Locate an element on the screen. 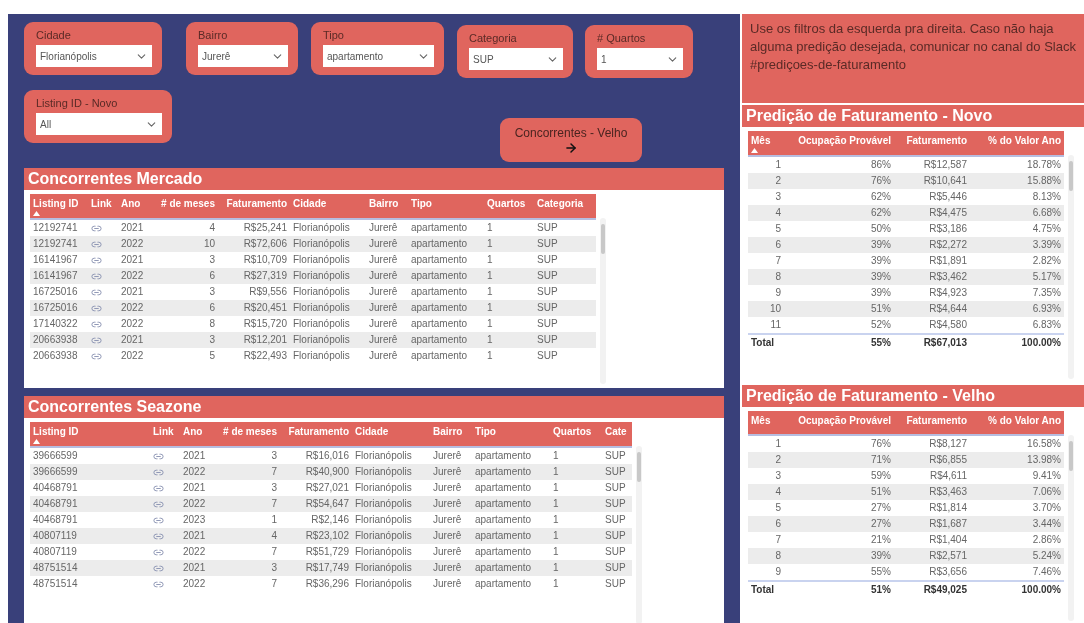 The image size is (1084, 623). filter-label: Categoria is located at coordinates (493, 38).